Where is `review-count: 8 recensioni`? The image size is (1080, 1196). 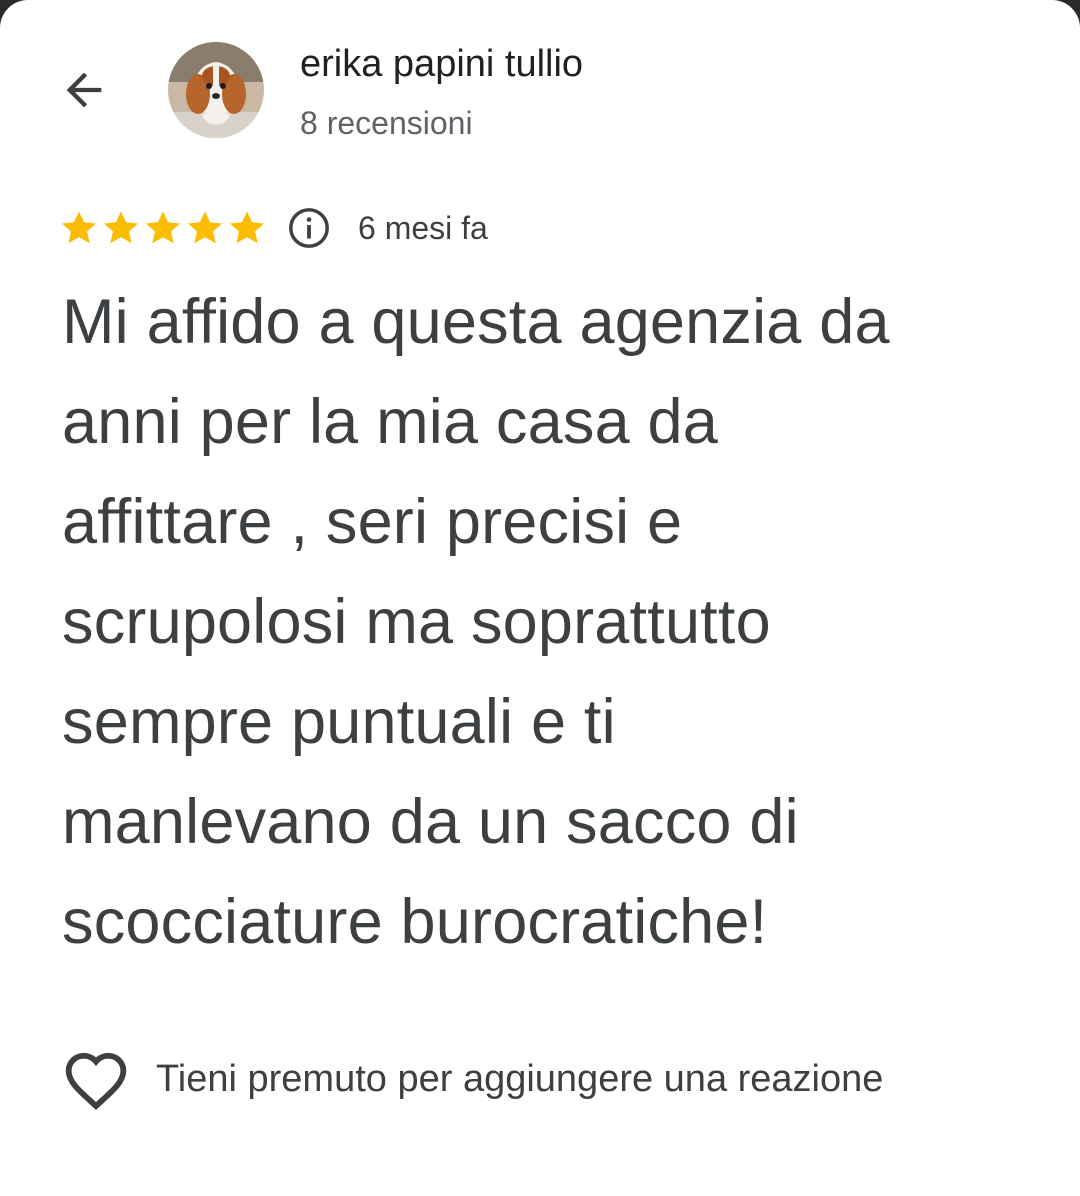 review-count: 8 recensioni is located at coordinates (386, 123).